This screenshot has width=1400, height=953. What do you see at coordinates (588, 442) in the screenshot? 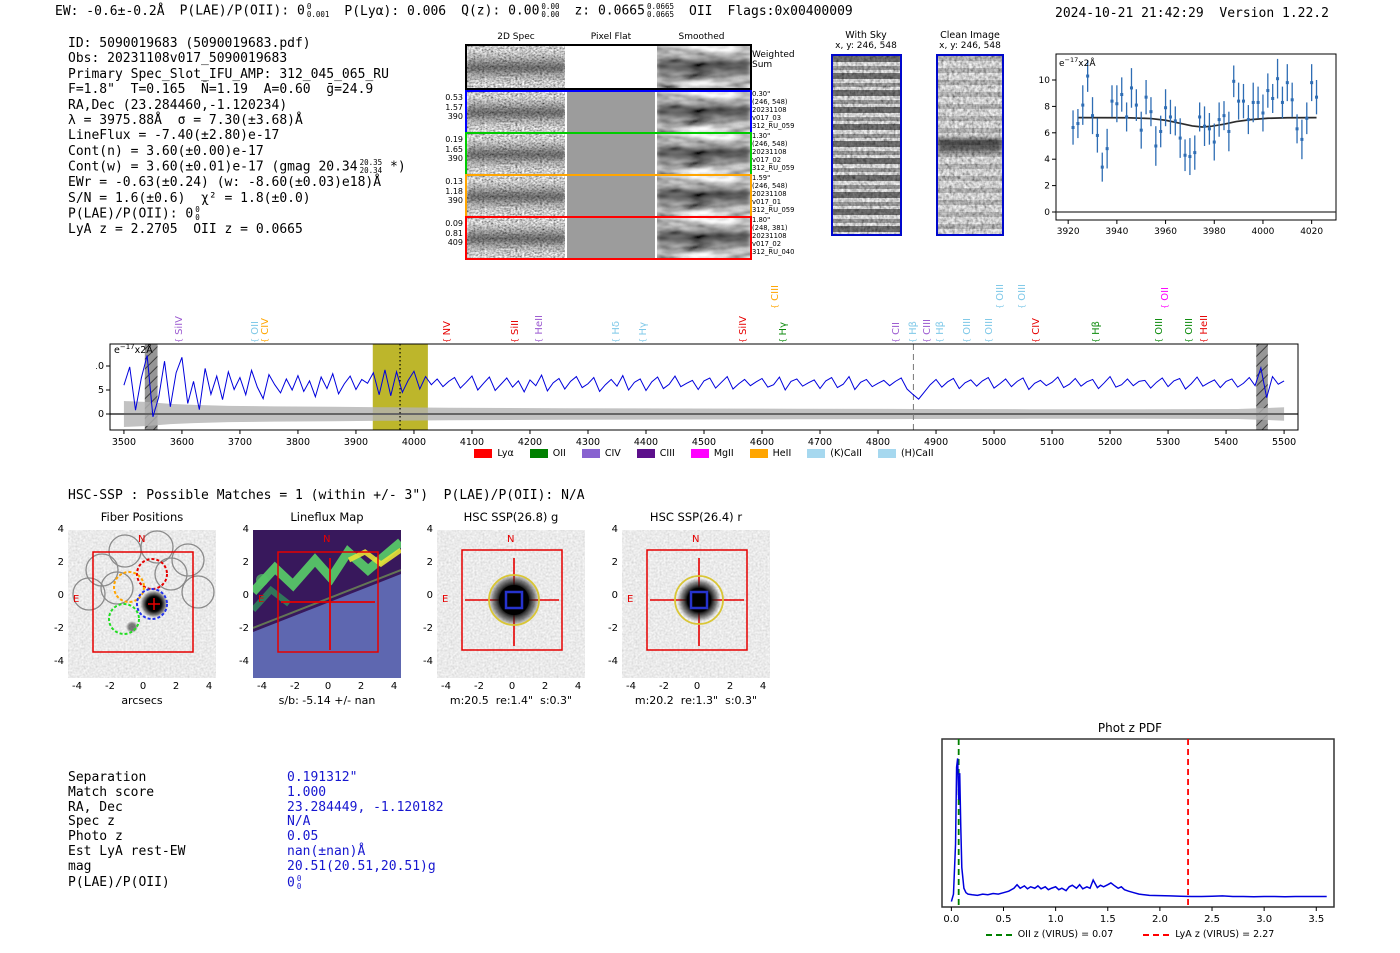
I see `text-decor: 4300` at bounding box center [588, 442].